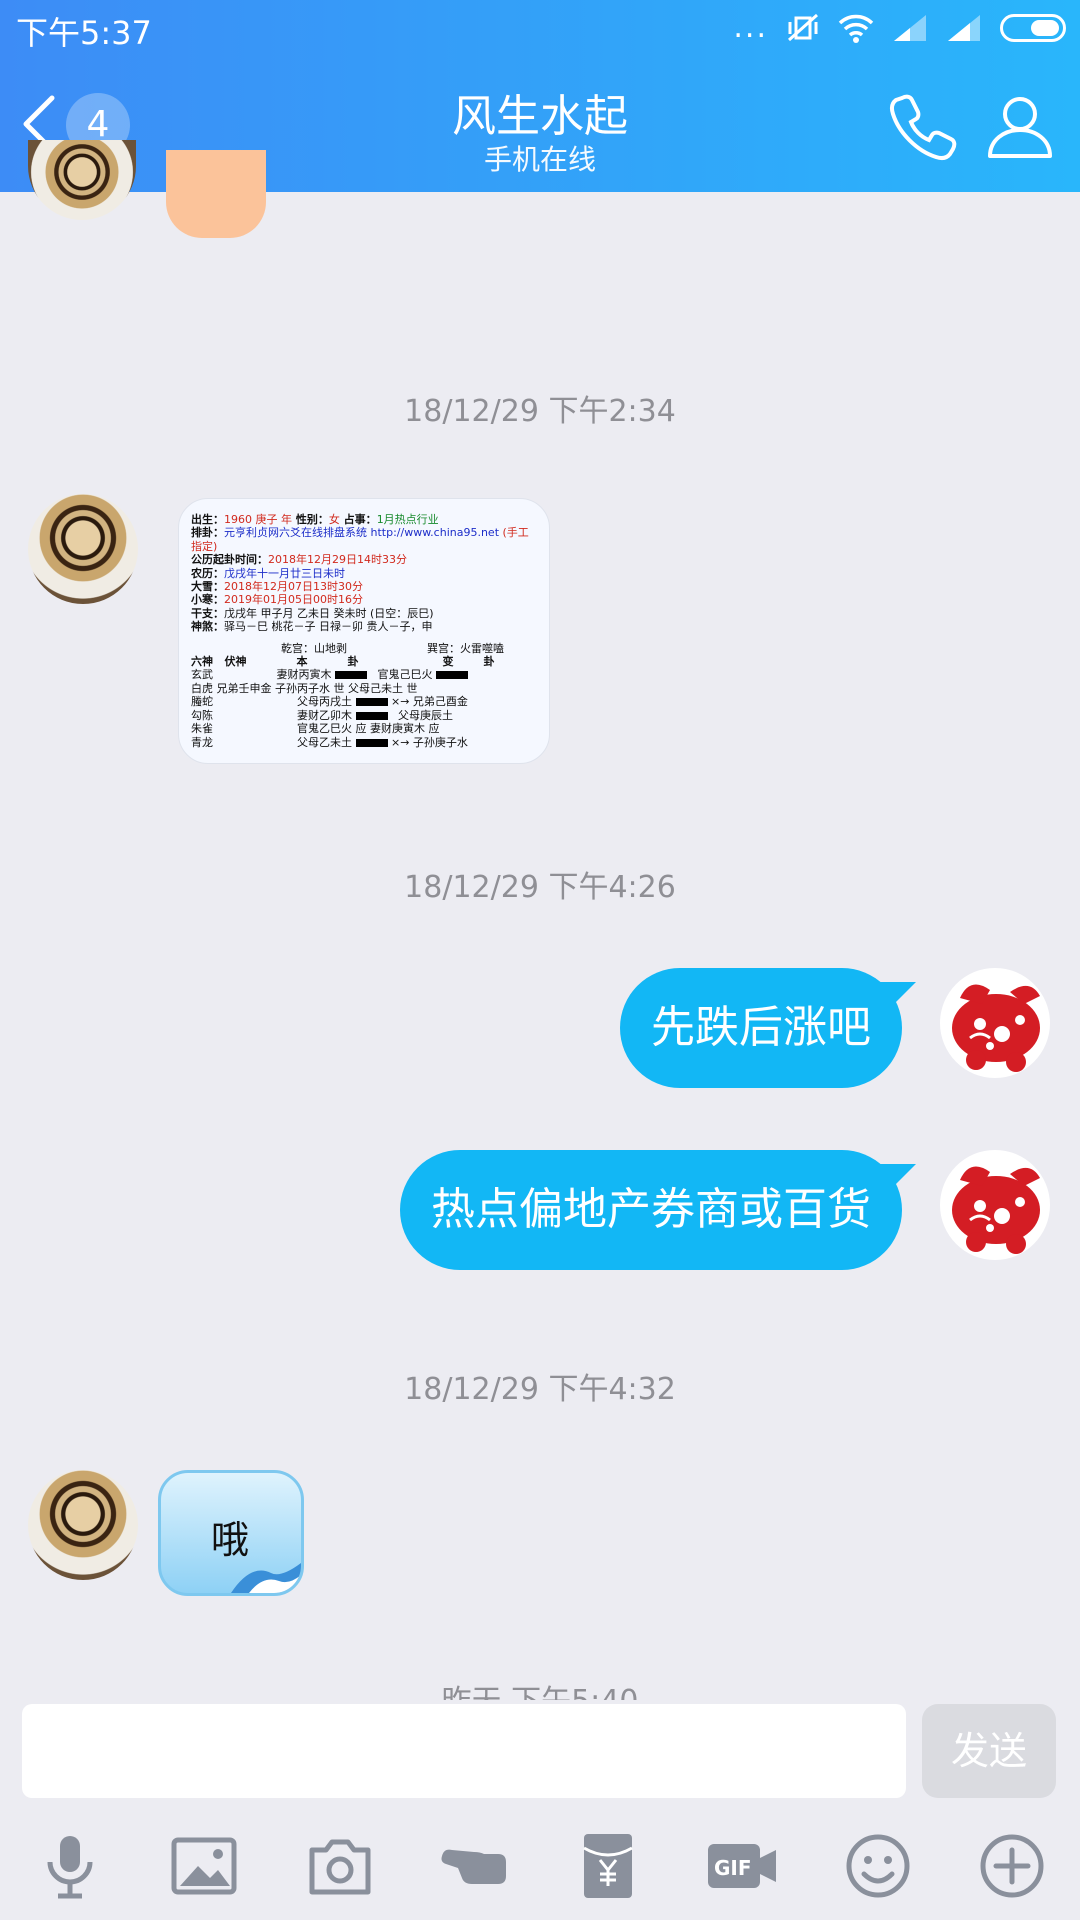  I want to click on plus-icon, so click(1012, 1866).